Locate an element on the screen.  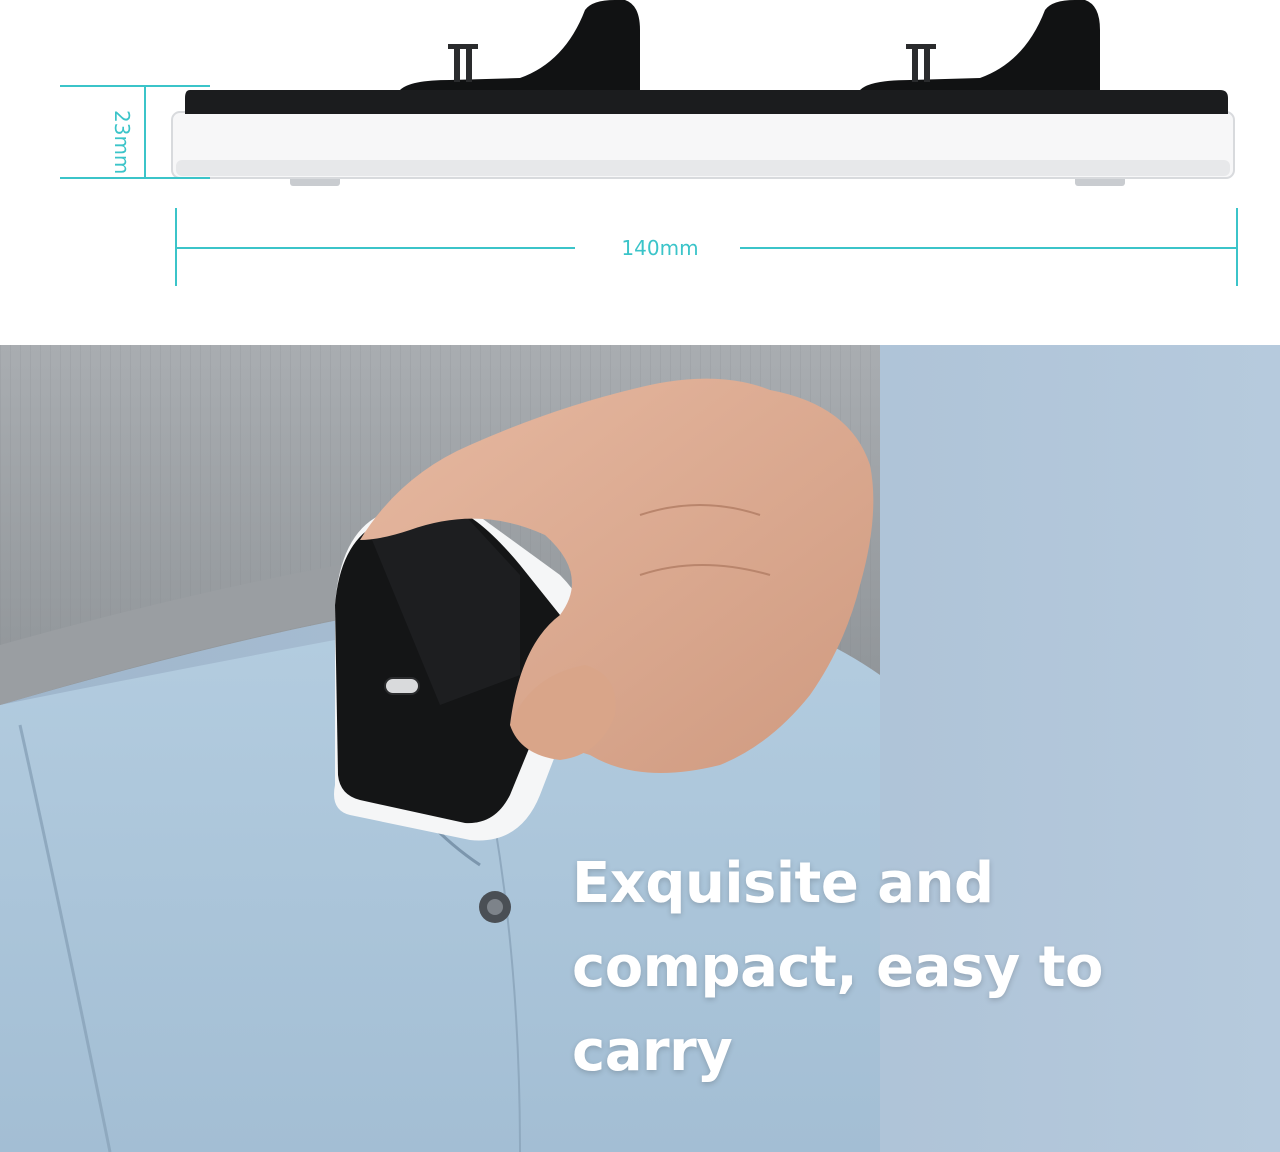
headline-line-2: compact, easy to carry is located at coordinates (837, 1009).